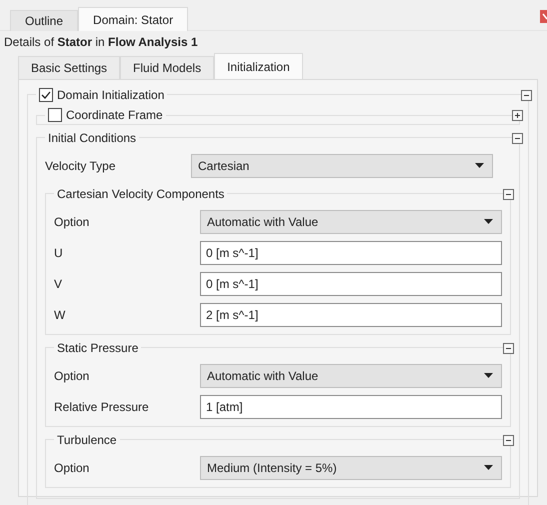  I want to click on group-title: Initial Conditions, so click(92, 138).